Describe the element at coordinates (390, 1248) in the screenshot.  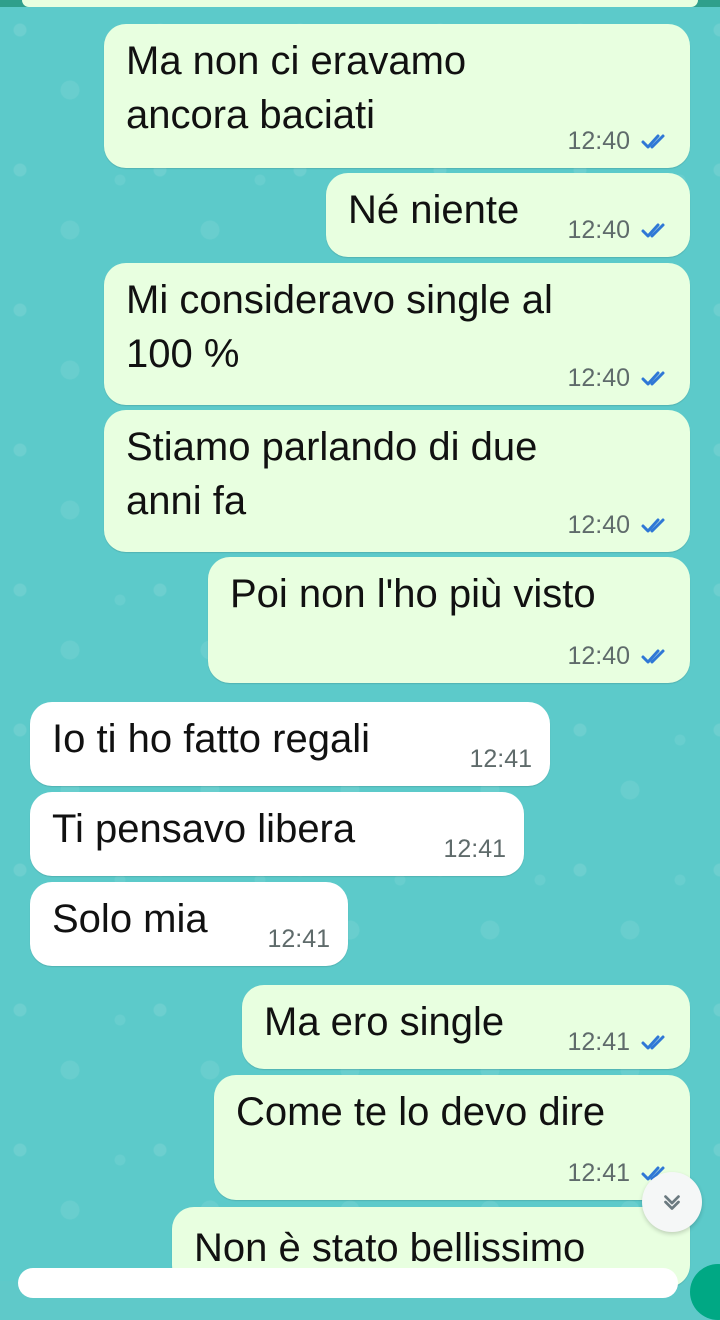
I see `message-text: Non è stato bellissimo` at that location.